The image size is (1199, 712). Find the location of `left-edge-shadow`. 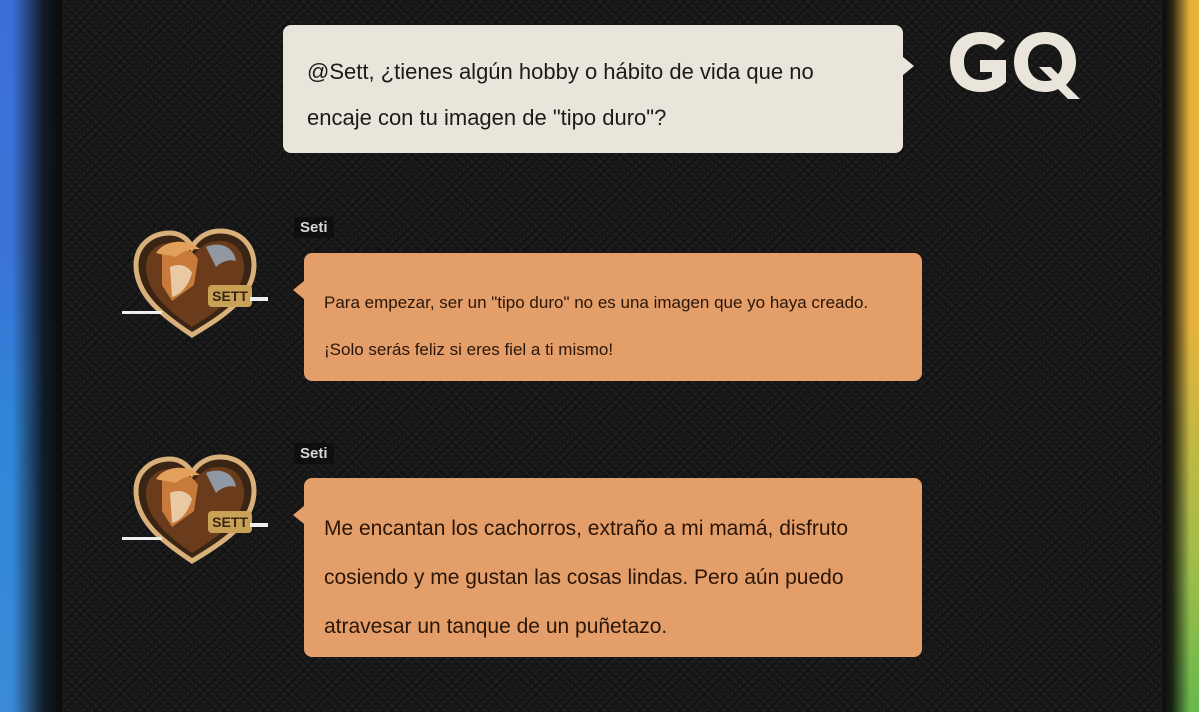

left-edge-shadow is located at coordinates (31, 356).